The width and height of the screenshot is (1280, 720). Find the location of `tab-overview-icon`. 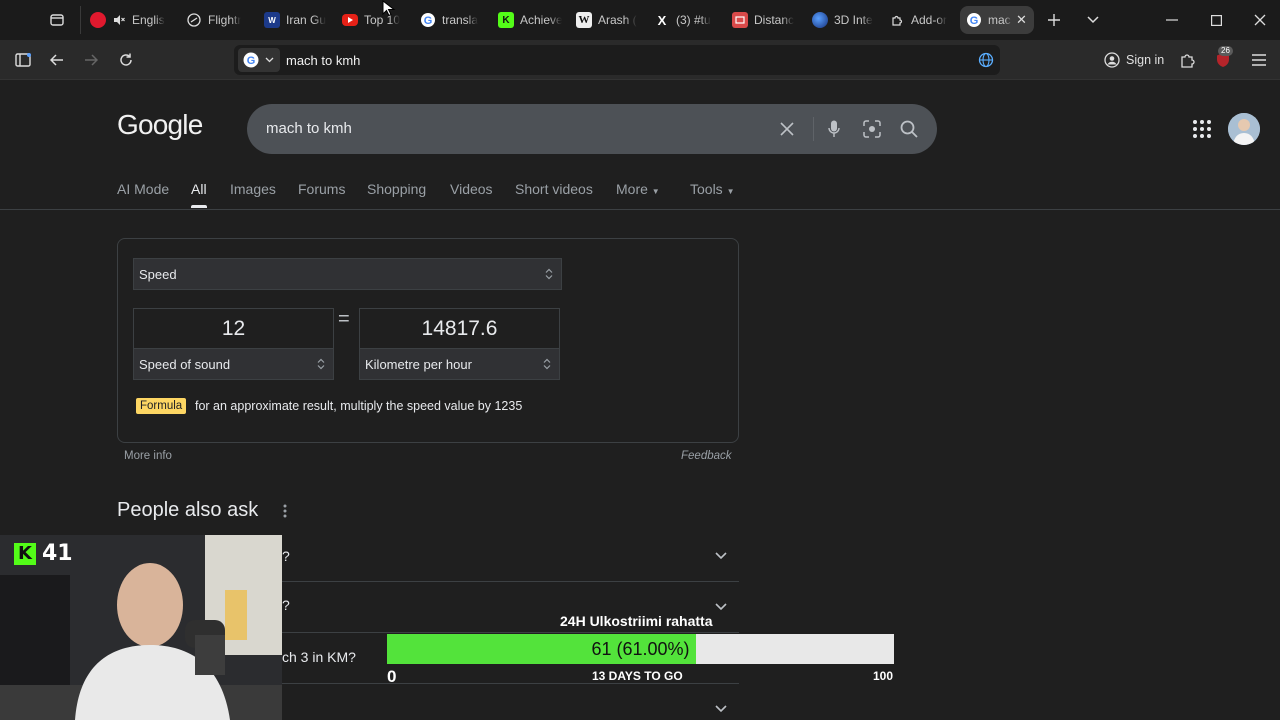

tab-overview-icon is located at coordinates (57, 20).